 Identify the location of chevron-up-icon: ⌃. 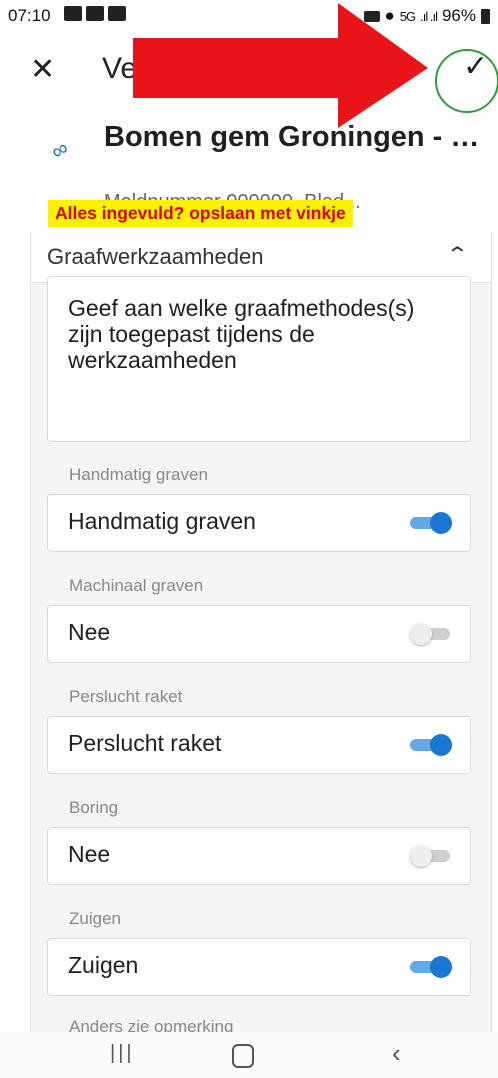
(457, 254).